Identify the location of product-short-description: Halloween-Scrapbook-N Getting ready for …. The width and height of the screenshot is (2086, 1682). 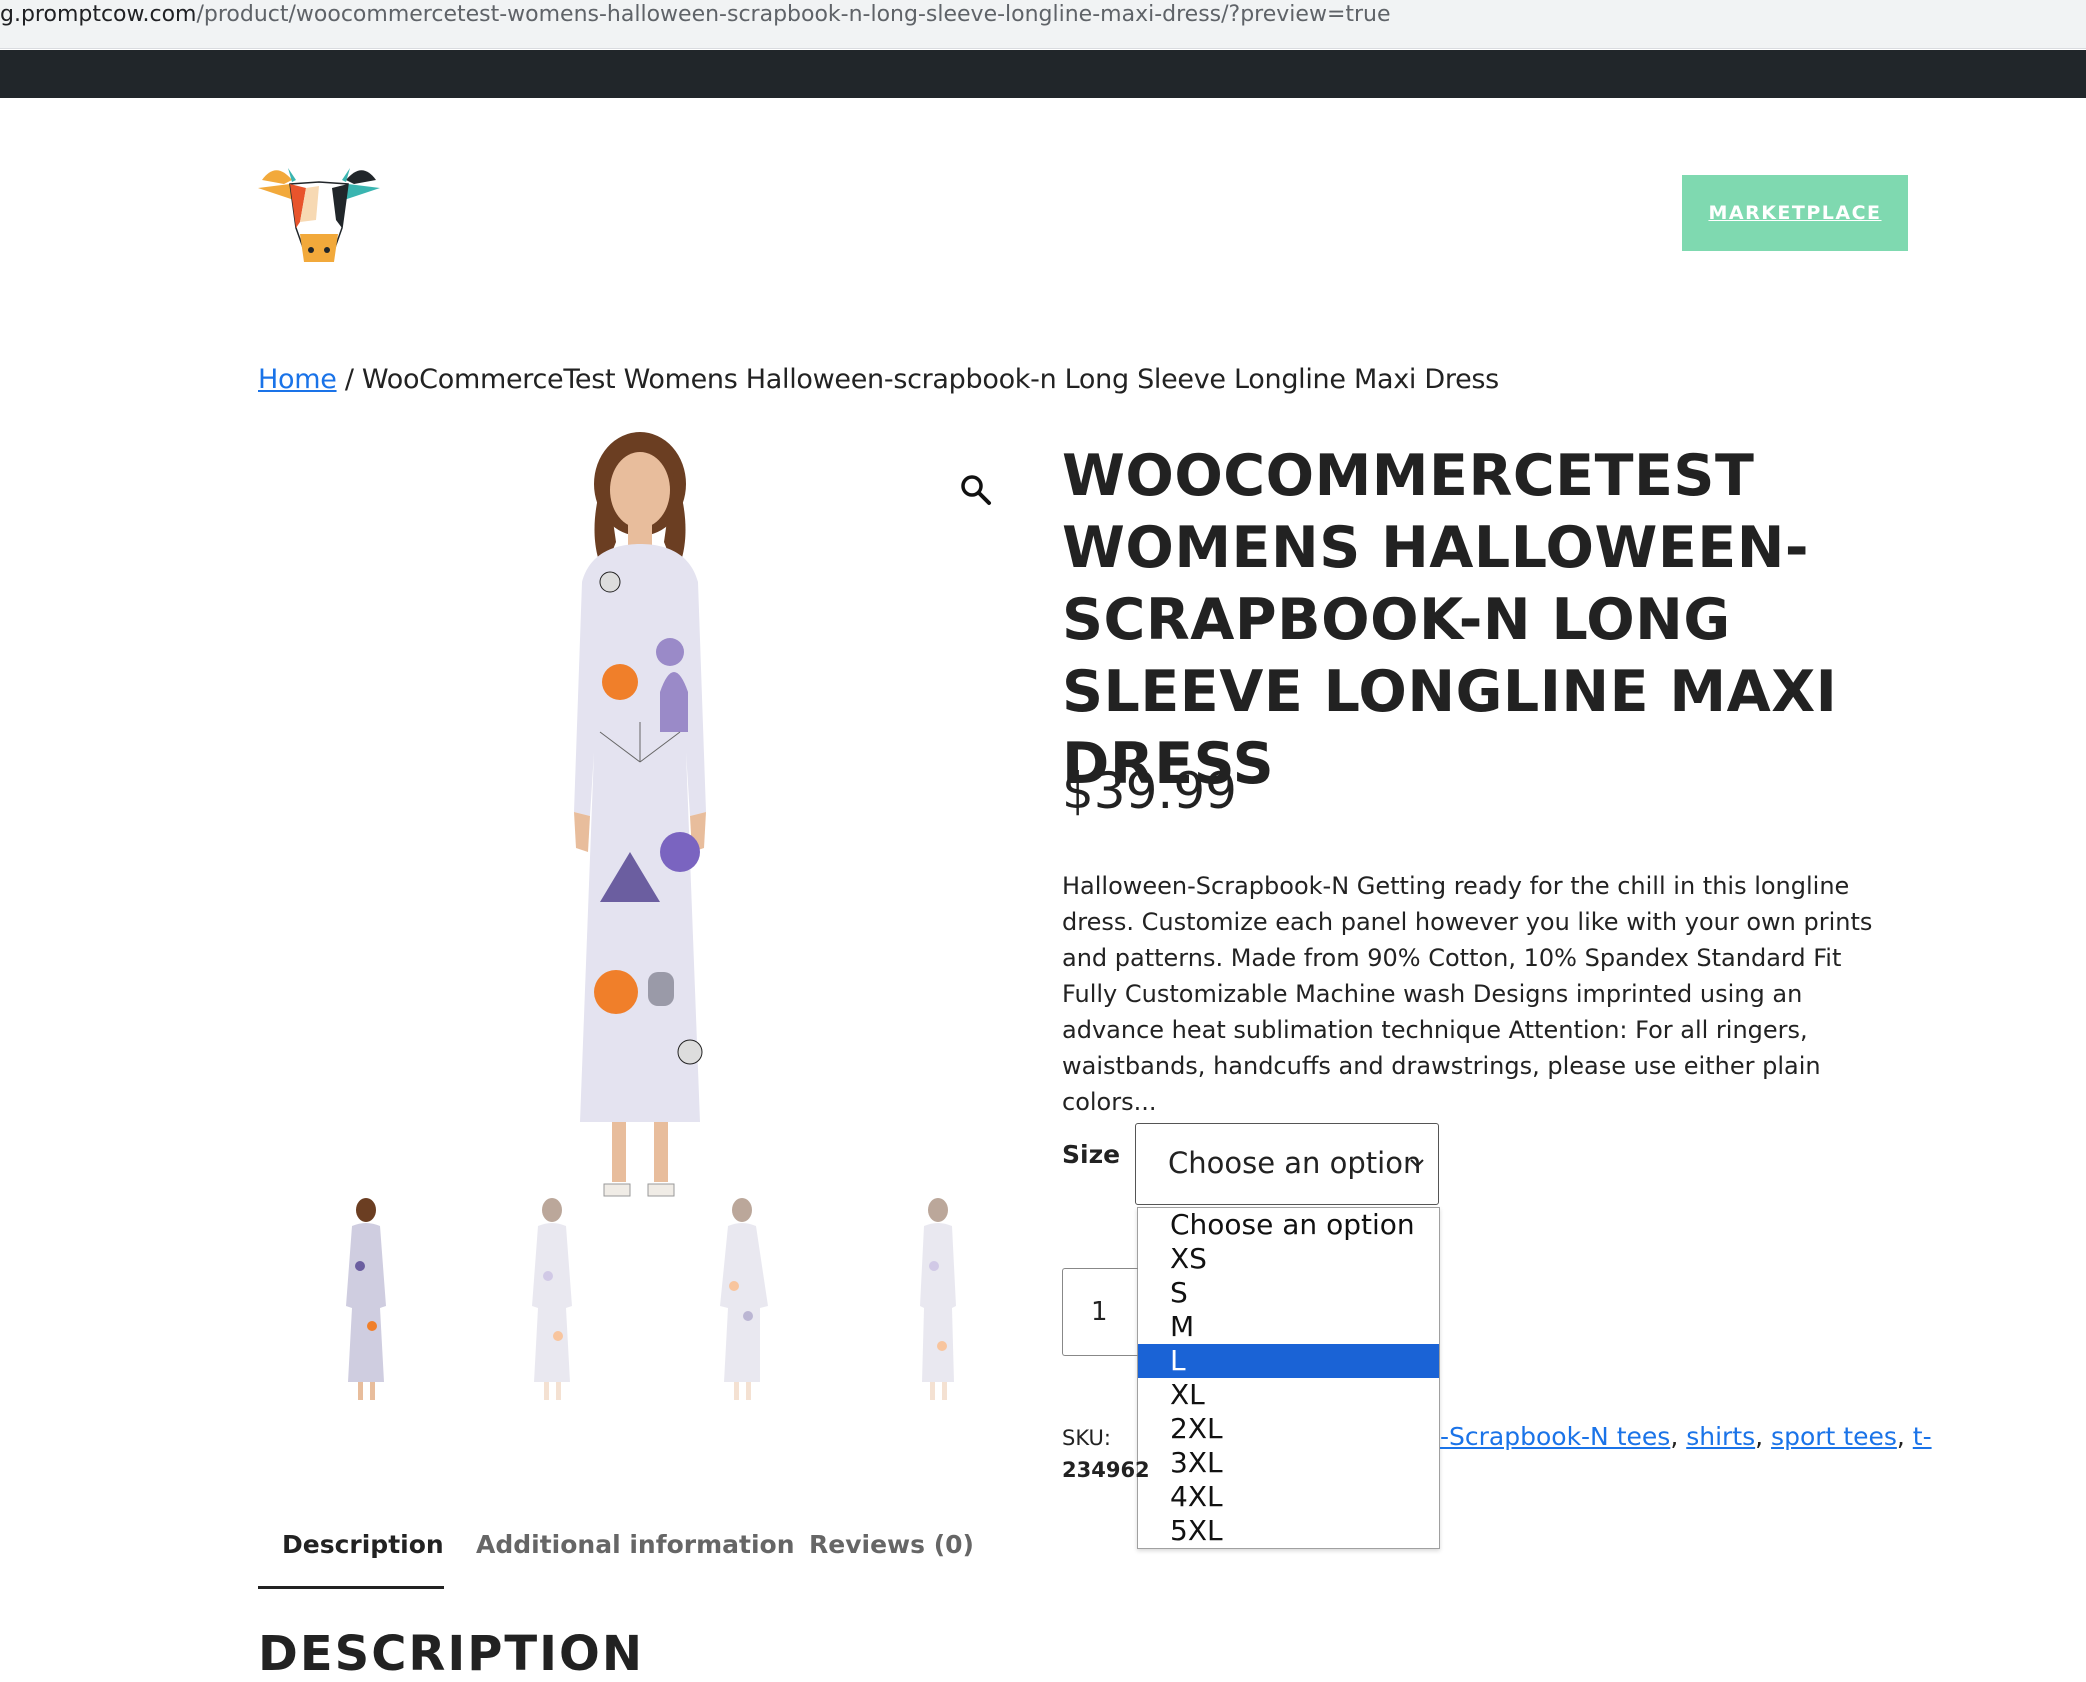
(1467, 994).